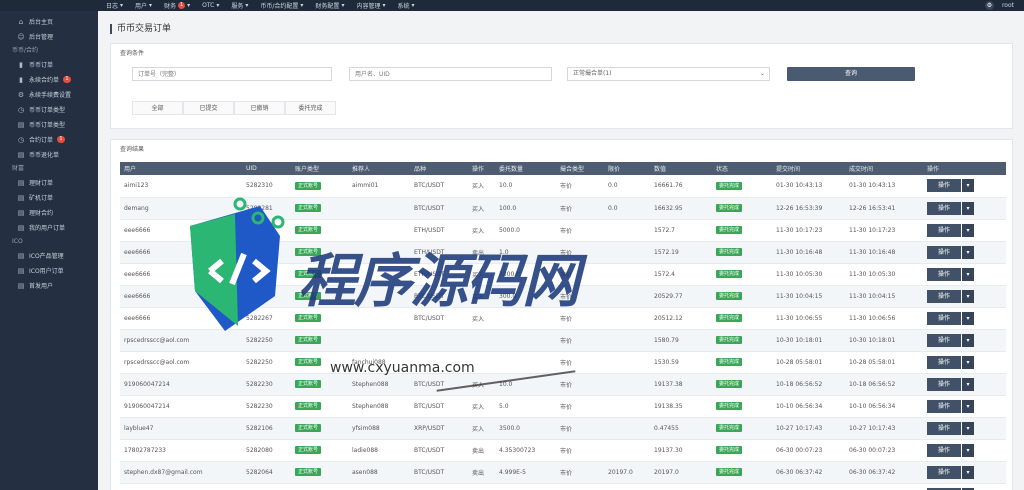  What do you see at coordinates (181, 486) in the screenshot?
I see `table-cell: stephen.dx87@gmail.com` at bounding box center [181, 486].